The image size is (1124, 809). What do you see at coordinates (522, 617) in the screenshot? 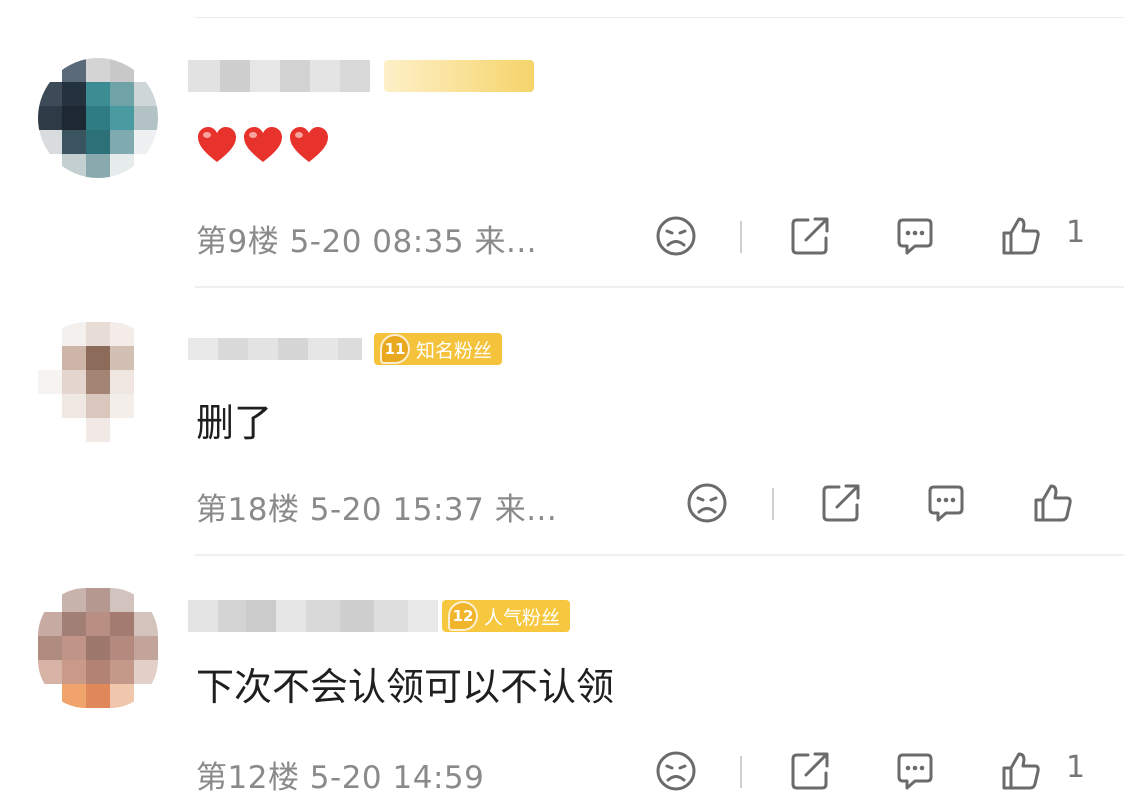
I see `fan-badge-label: 人气粉丝` at bounding box center [522, 617].